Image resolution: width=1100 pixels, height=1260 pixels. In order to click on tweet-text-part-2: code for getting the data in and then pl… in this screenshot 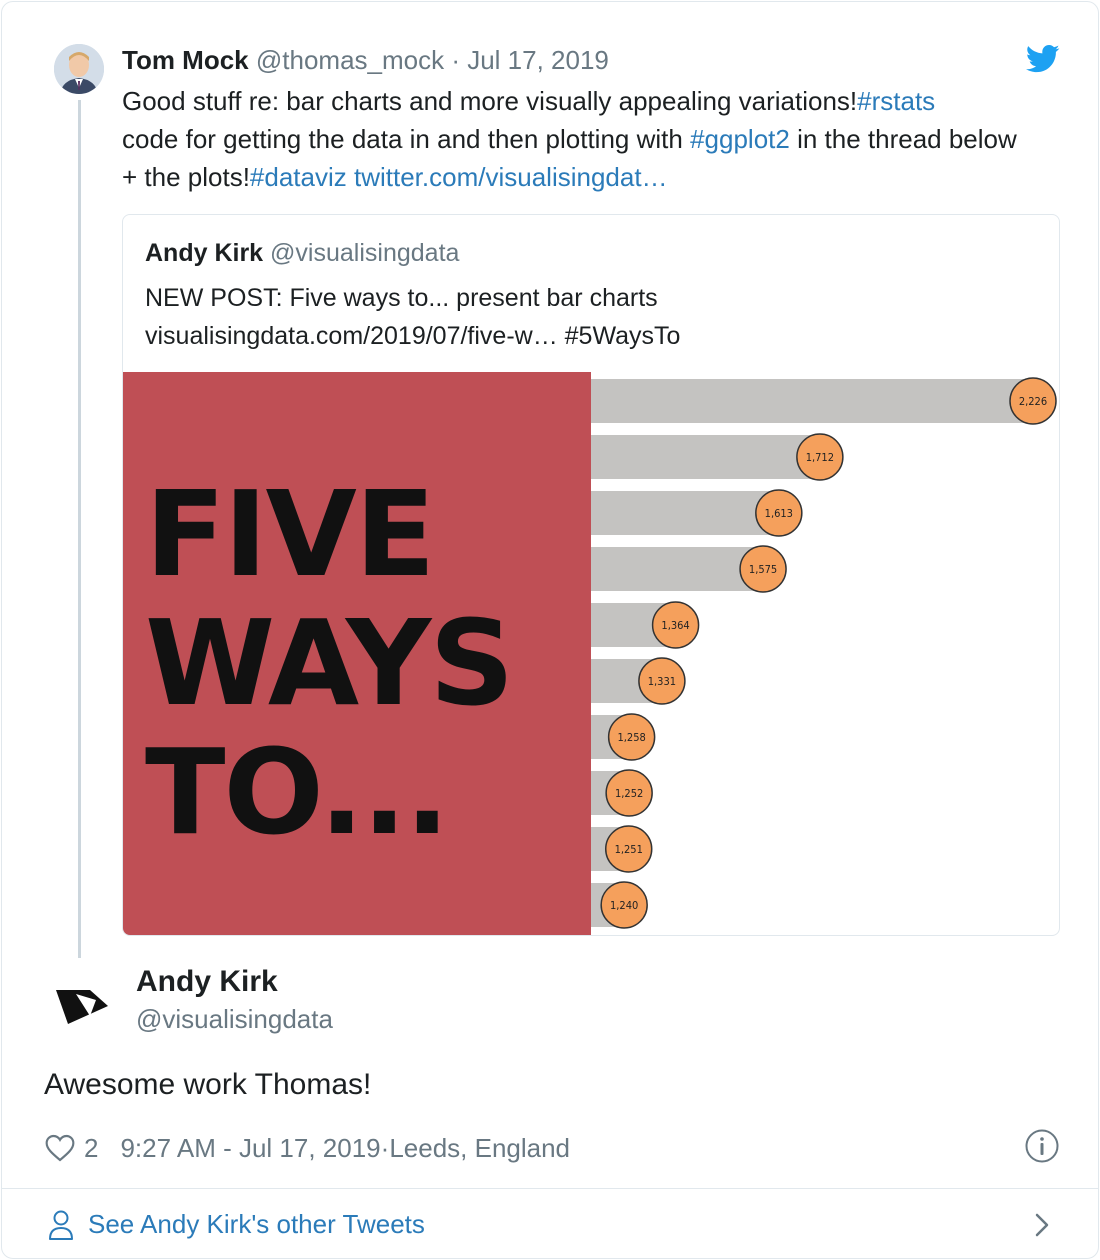, I will do `click(406, 139)`.